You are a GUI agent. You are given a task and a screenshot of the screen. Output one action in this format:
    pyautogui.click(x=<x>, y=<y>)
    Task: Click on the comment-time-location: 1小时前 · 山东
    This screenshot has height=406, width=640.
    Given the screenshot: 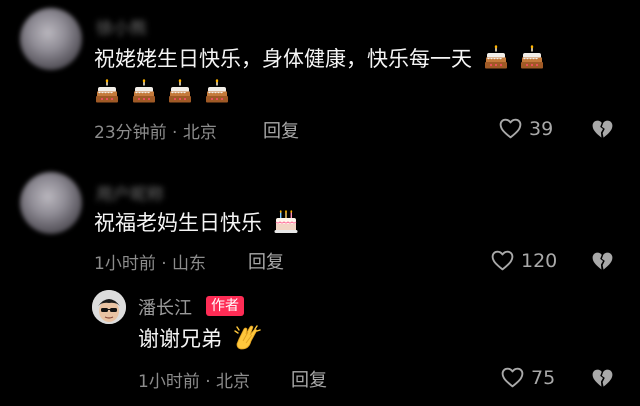 What is the action you would take?
    pyautogui.click(x=150, y=264)
    